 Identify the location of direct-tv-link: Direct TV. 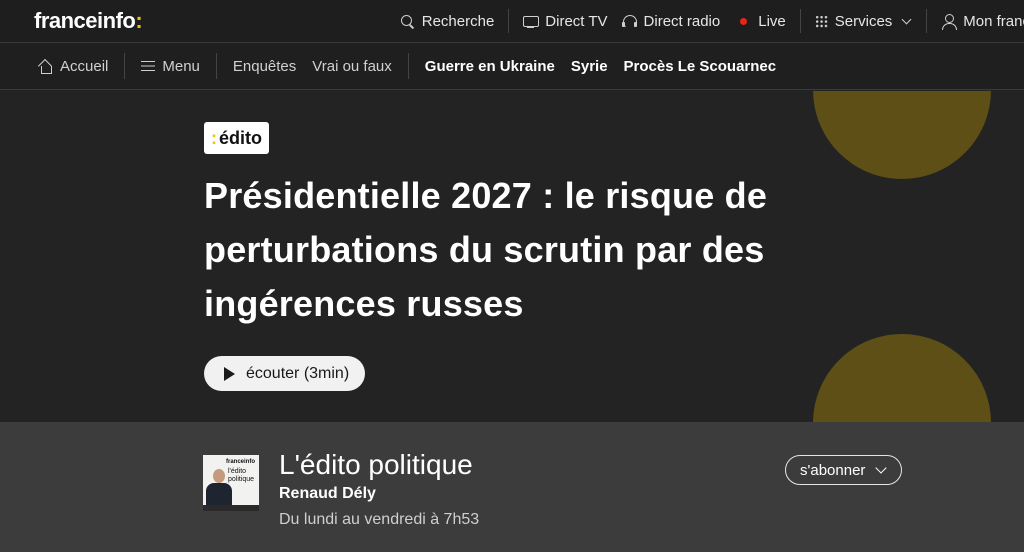
(565, 21).